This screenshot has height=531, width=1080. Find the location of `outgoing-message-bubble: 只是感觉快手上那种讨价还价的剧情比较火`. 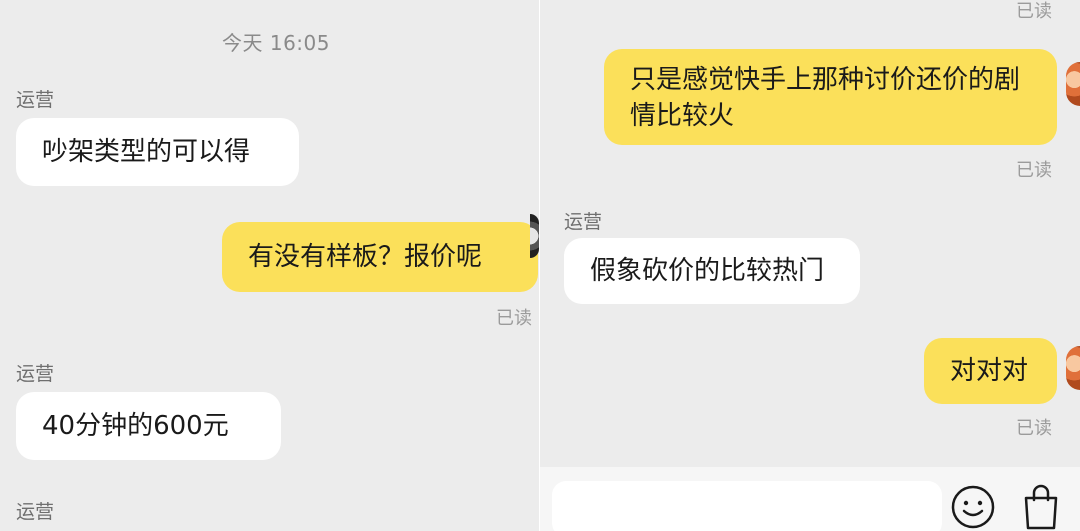

outgoing-message-bubble: 只是感觉快手上那种讨价还价的剧情比较火 is located at coordinates (830, 97).